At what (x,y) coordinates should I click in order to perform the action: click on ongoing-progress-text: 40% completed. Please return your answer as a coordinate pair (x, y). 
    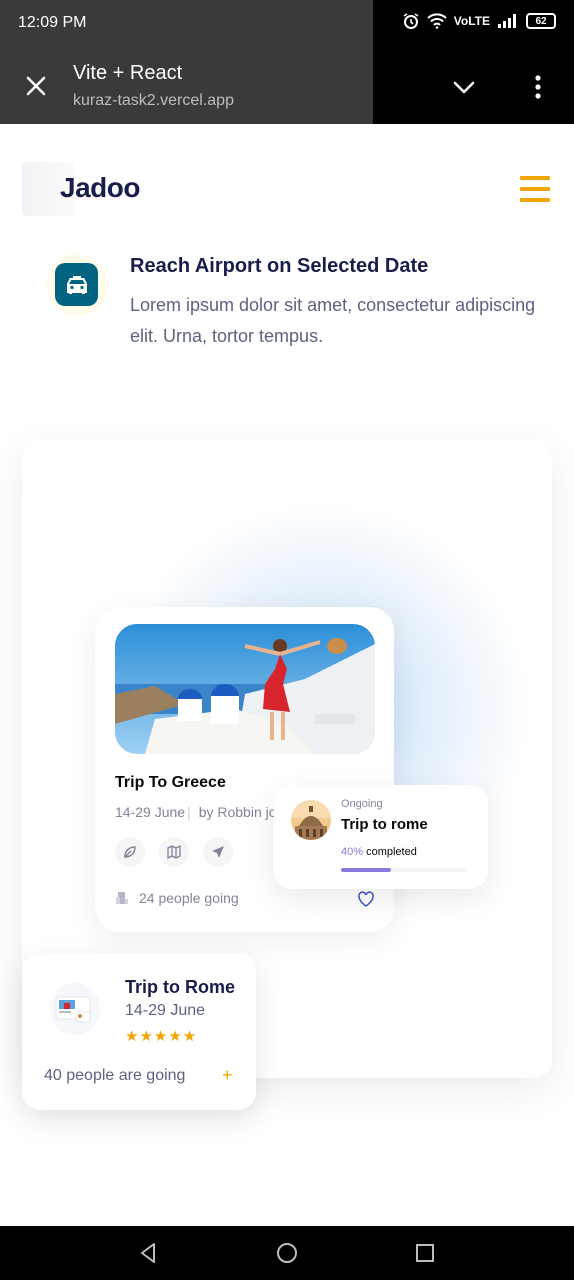
    Looking at the image, I should click on (379, 852).